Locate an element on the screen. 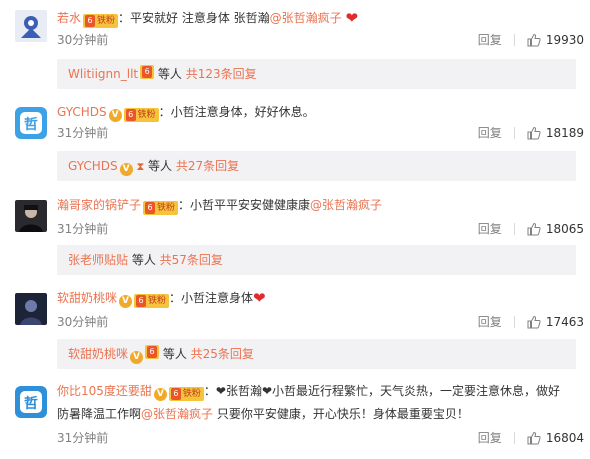 The width and height of the screenshot is (590, 459). comment-actions: 回复 16804 is located at coordinates (531, 438).